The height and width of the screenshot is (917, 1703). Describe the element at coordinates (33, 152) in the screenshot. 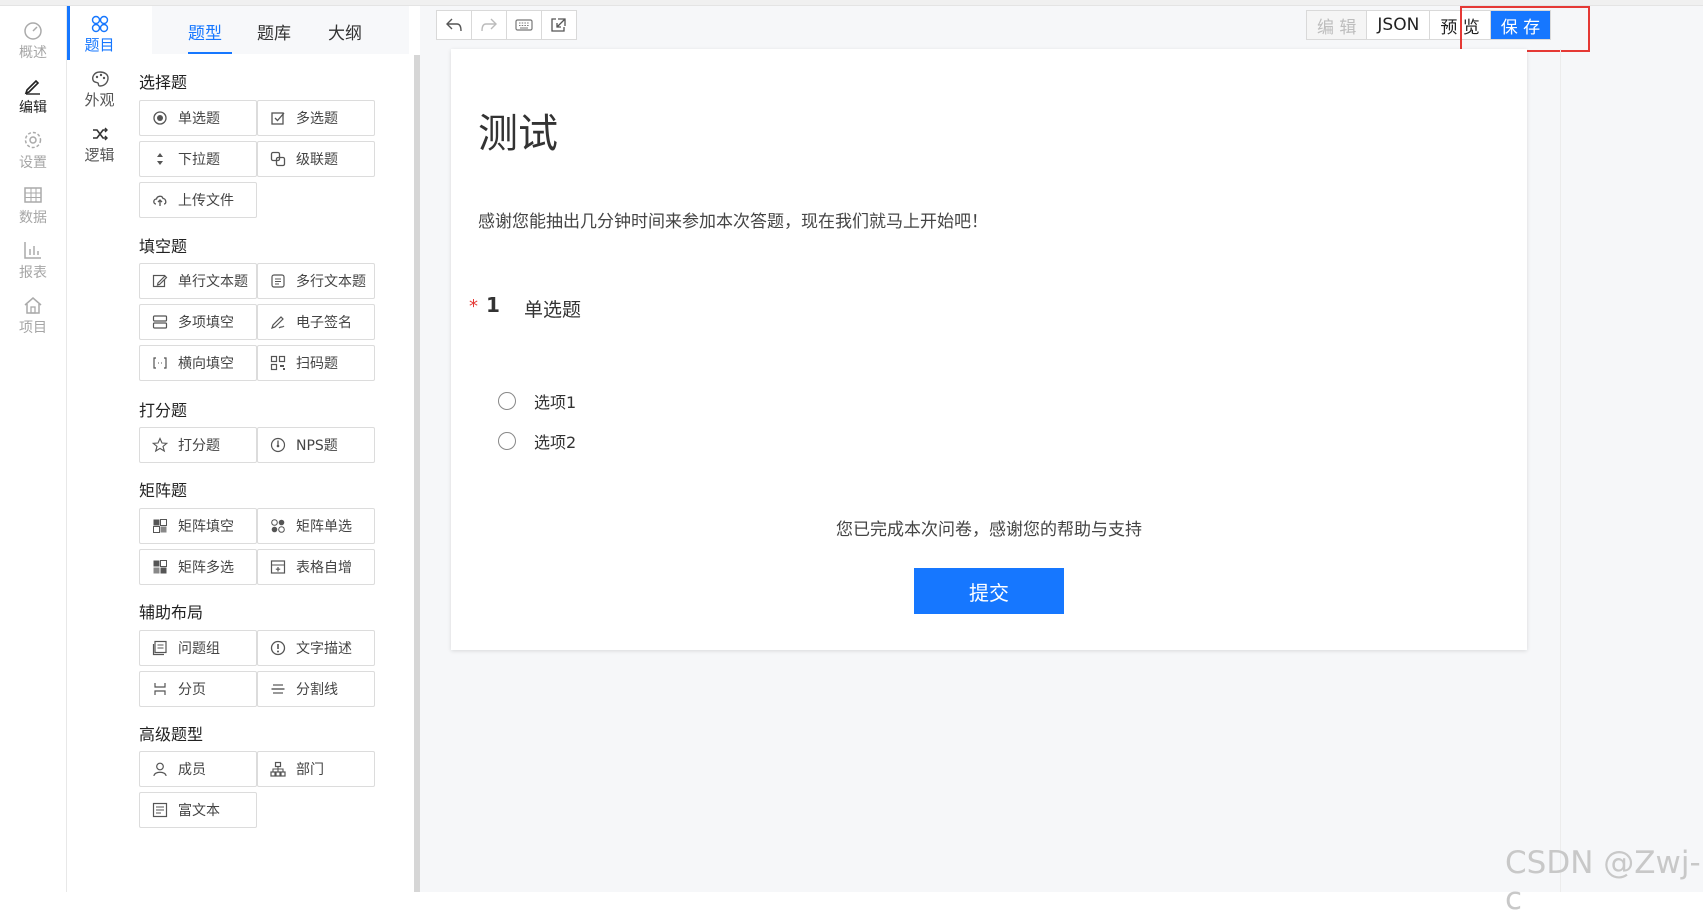

I see `nav-item-settings: 设置` at that location.